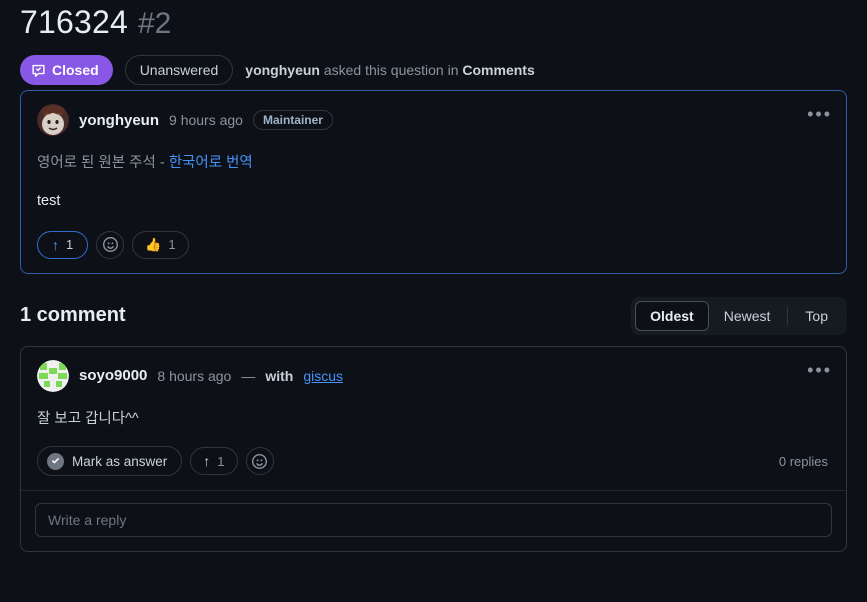 This screenshot has width=867, height=602. I want to click on thumbsup-reaction-button: 👍 1, so click(160, 244).